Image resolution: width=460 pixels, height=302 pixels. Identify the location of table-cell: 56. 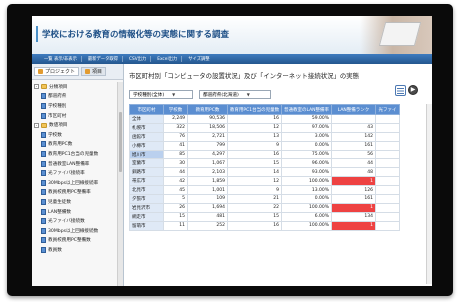
(353, 154).